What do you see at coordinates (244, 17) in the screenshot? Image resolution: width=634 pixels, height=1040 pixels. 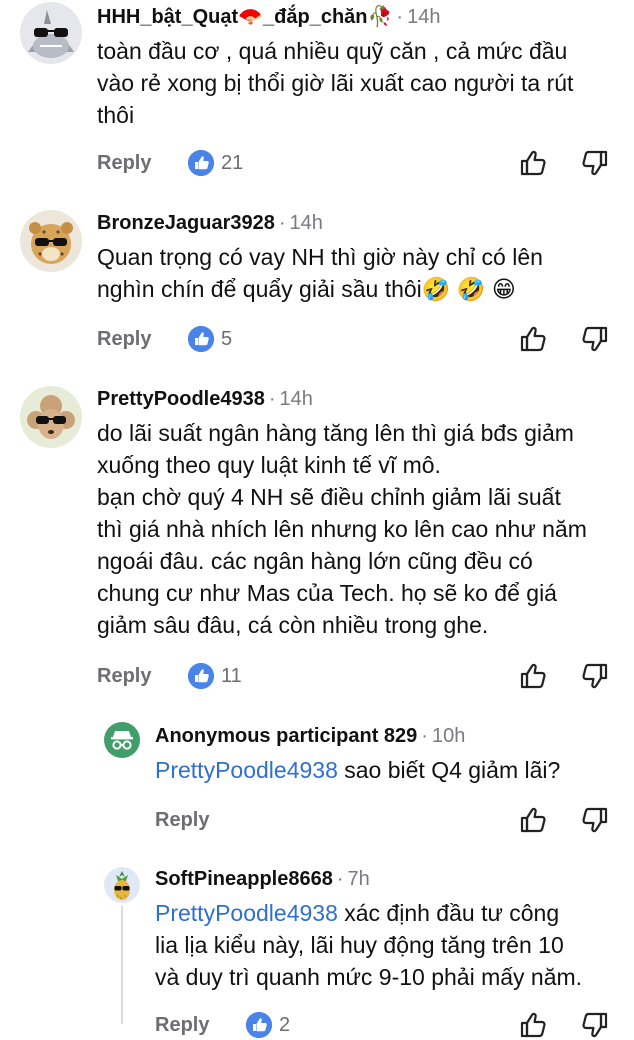 I see `username: HHH_bật_Quạt🪭_đắp_chăn🥀` at bounding box center [244, 17].